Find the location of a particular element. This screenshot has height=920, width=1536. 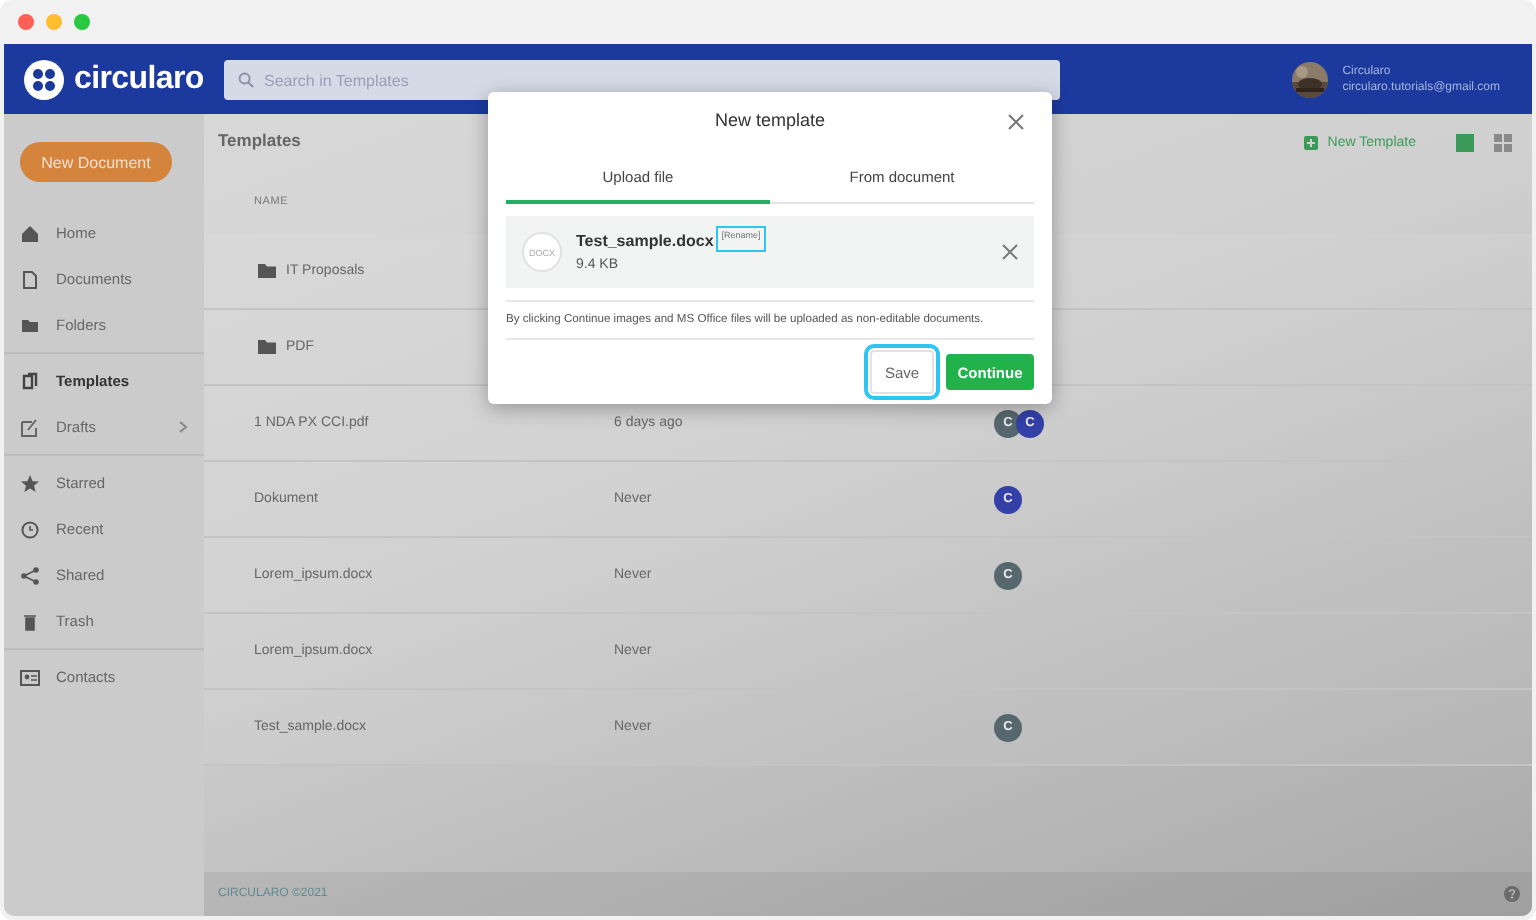

document-icon is located at coordinates (30, 279).